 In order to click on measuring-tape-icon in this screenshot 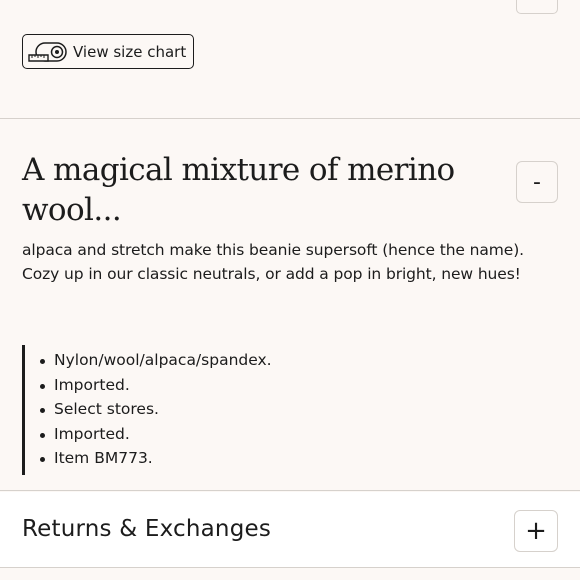, I will do `click(48, 52)`.